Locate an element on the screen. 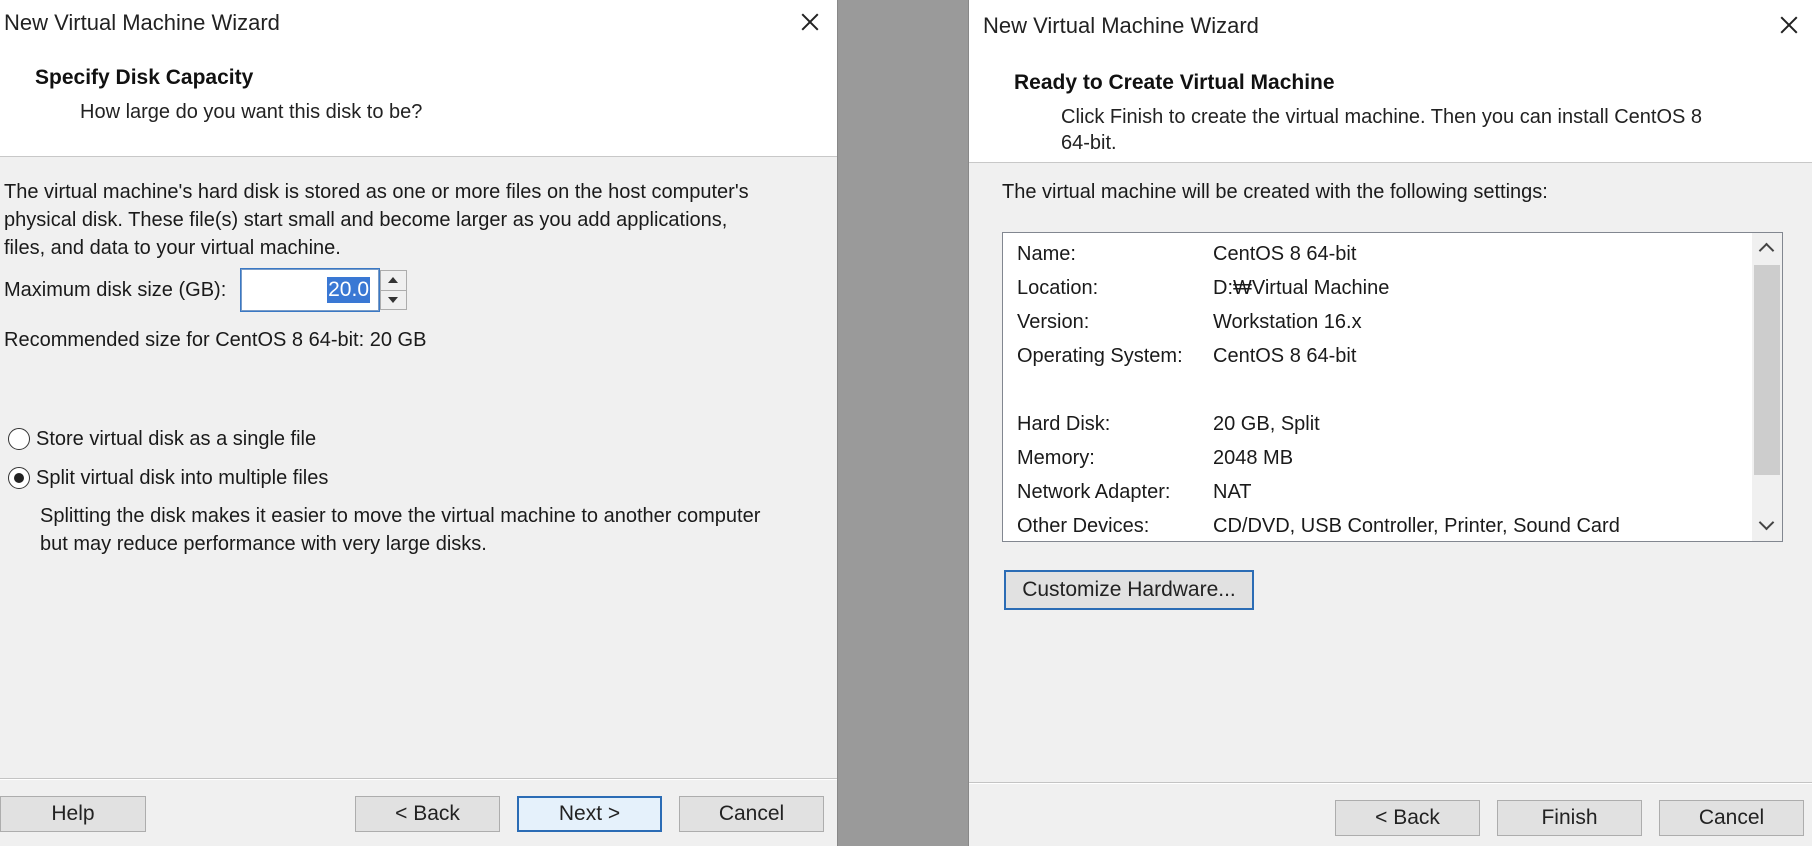 Image resolution: width=1812 pixels, height=846 pixels. page-title: Ready to Create Virtual Machine is located at coordinates (1174, 82).